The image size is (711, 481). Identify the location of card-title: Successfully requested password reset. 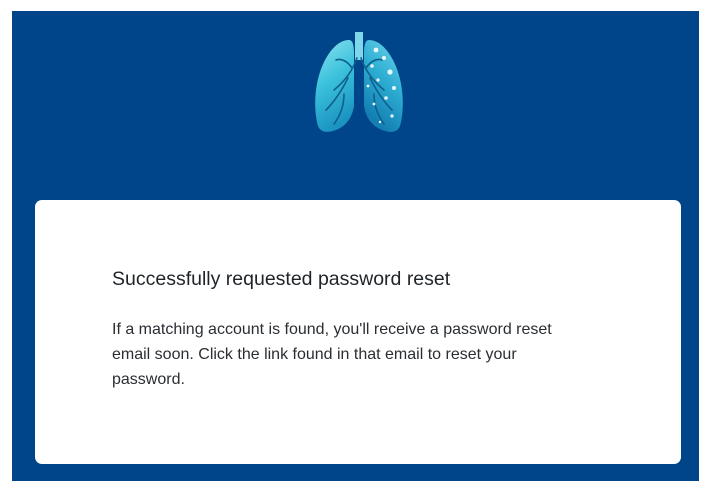
(281, 279).